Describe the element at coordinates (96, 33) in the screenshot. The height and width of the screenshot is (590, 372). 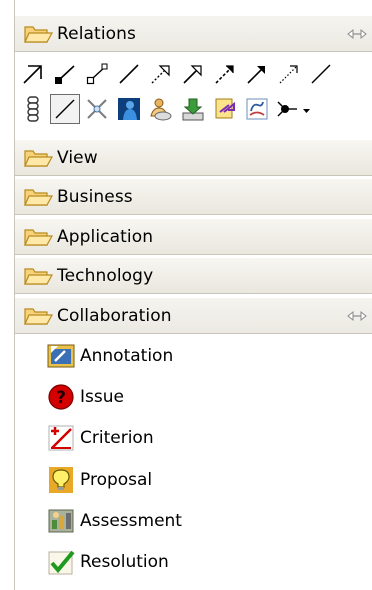
I see `drawer-relations-label: Relations` at that location.